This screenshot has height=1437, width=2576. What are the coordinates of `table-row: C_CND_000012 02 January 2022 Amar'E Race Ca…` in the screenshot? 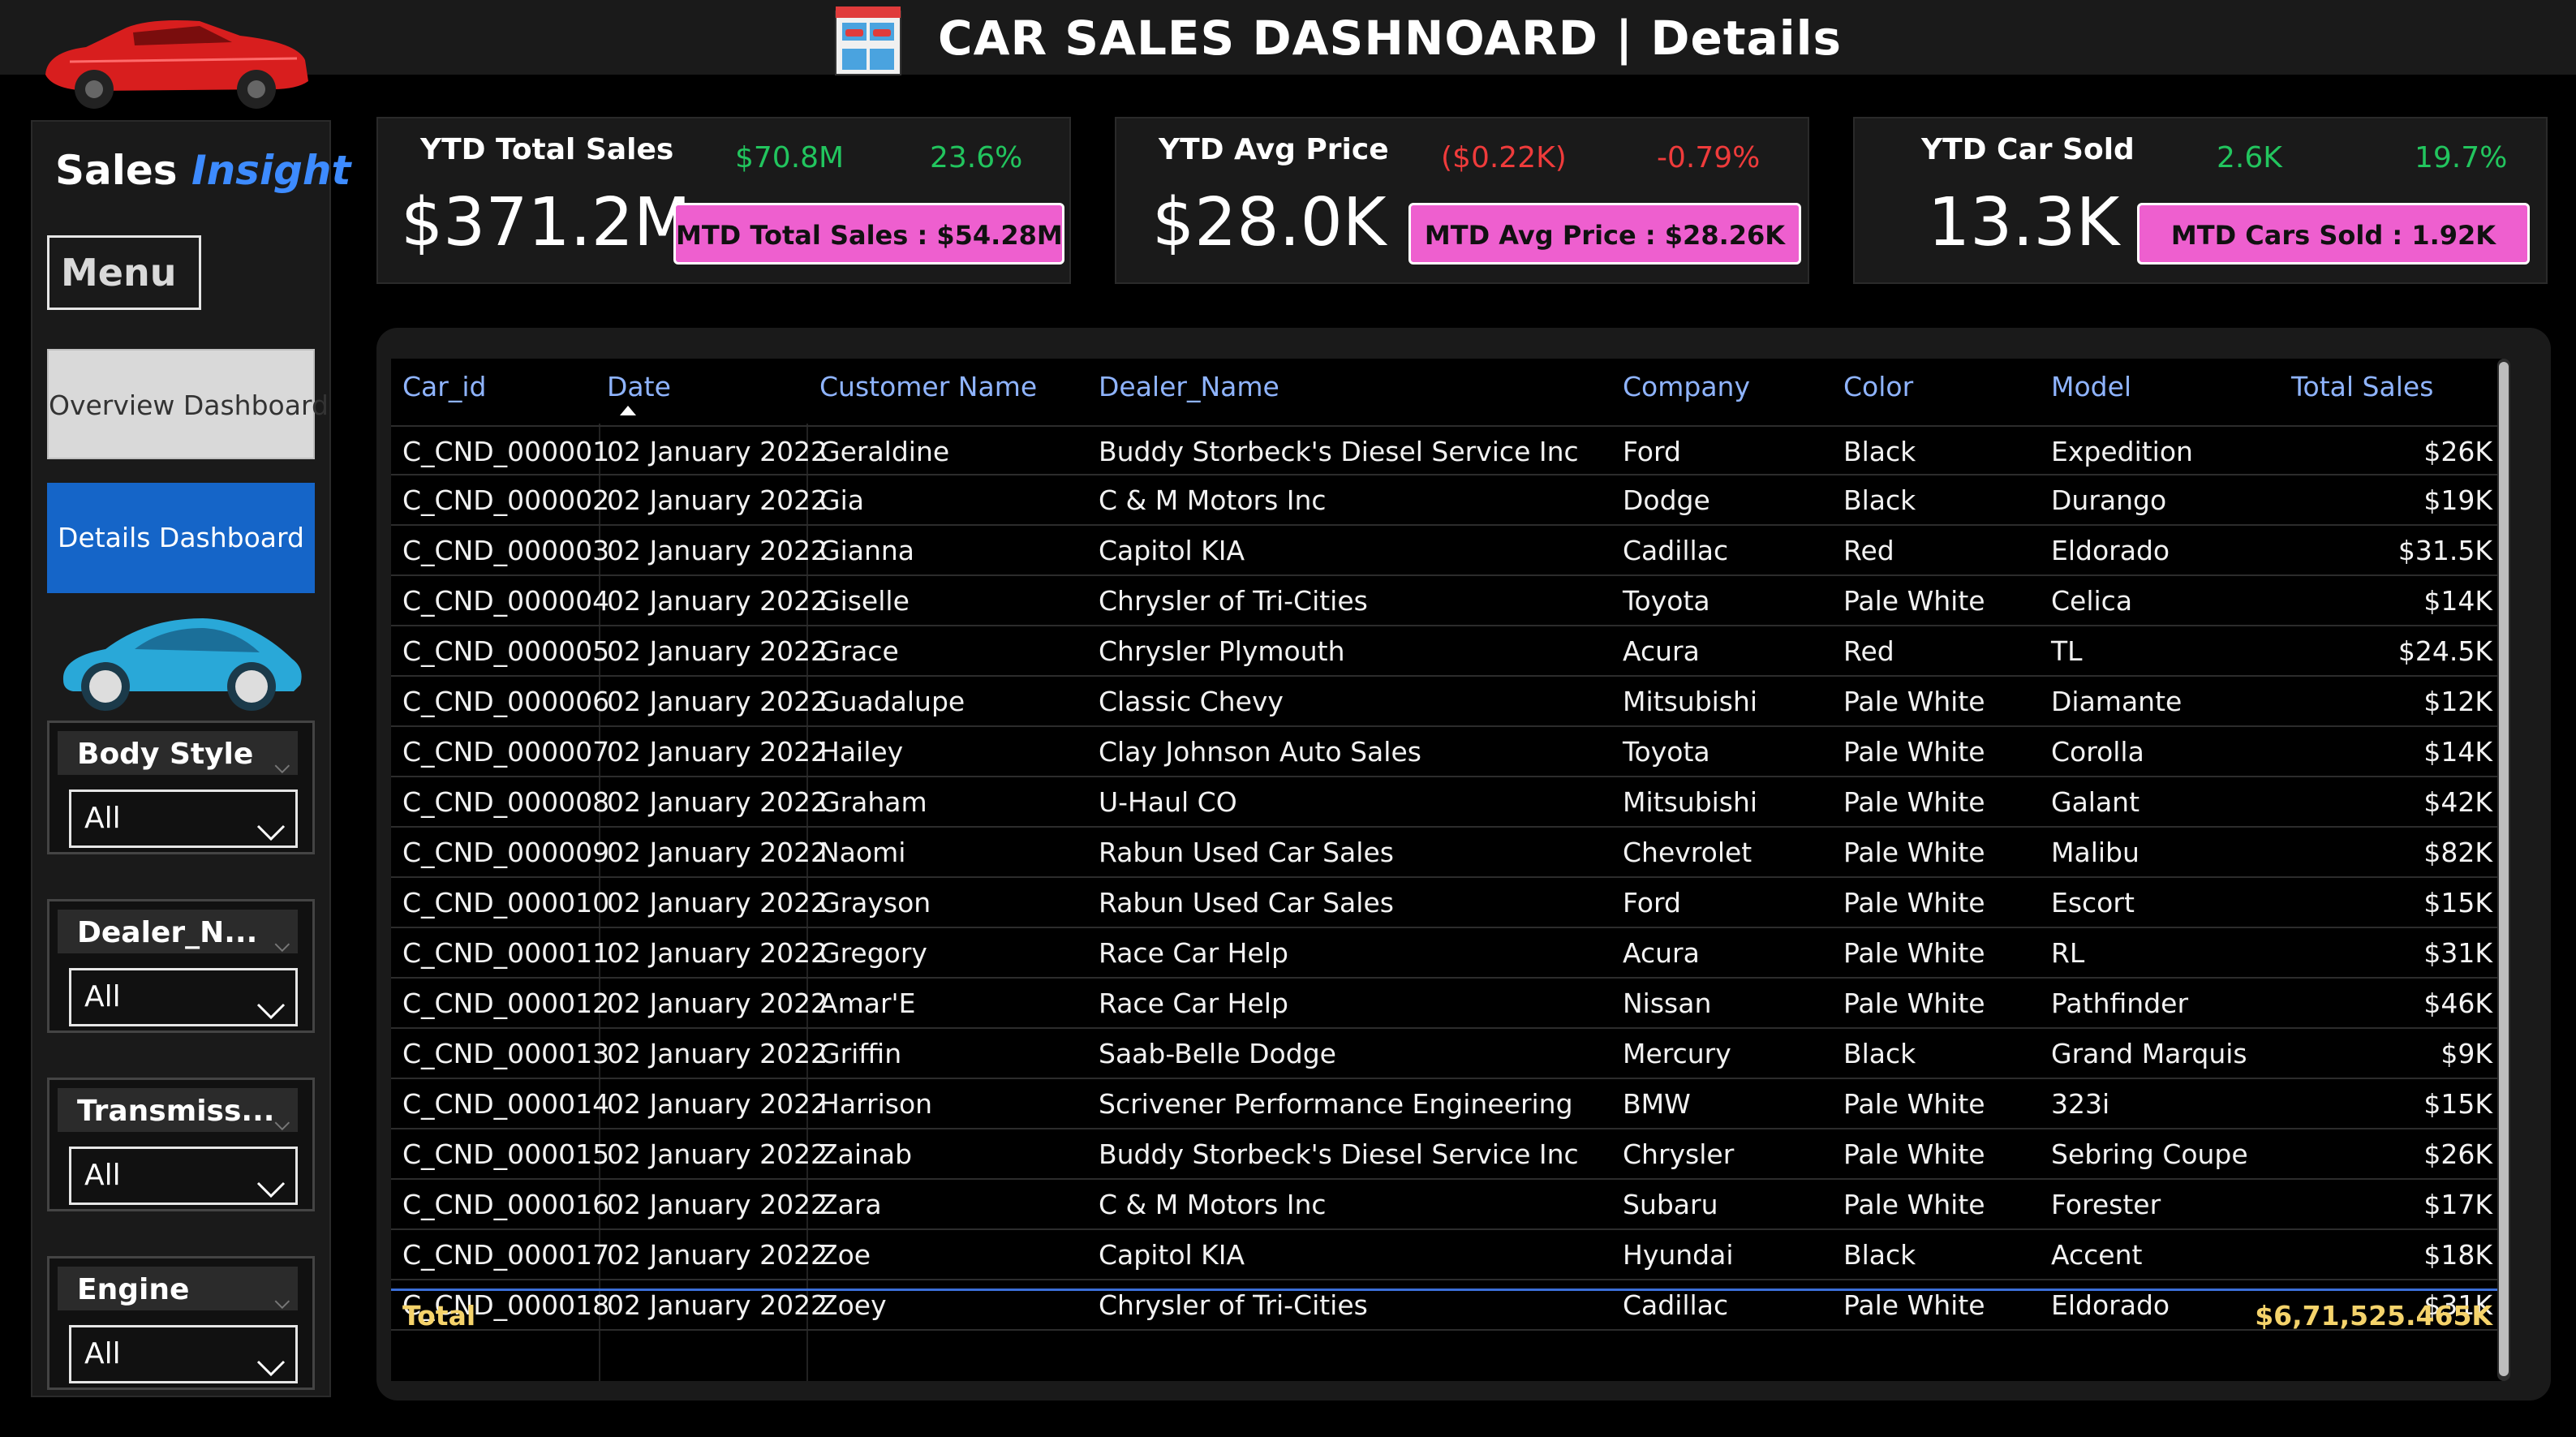 It's located at (1446, 1004).